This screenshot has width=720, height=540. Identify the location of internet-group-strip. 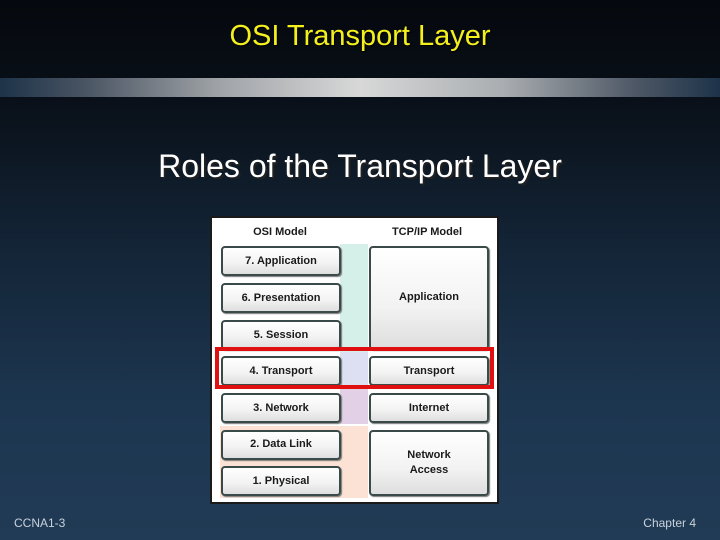
(354, 406).